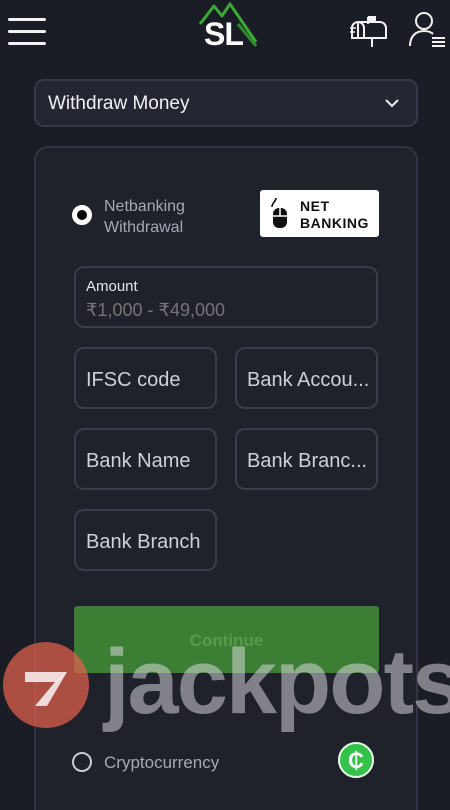  Describe the element at coordinates (138, 461) in the screenshot. I see `bank-name-placeholder: Bank Name` at that location.